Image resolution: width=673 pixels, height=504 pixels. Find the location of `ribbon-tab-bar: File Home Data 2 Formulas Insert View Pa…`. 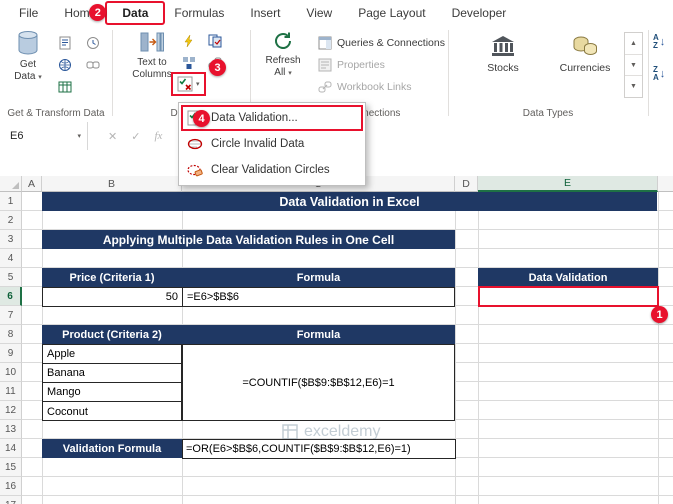

ribbon-tab-bar: File Home Data 2 Formulas Insert View Pa… is located at coordinates (336, 13).